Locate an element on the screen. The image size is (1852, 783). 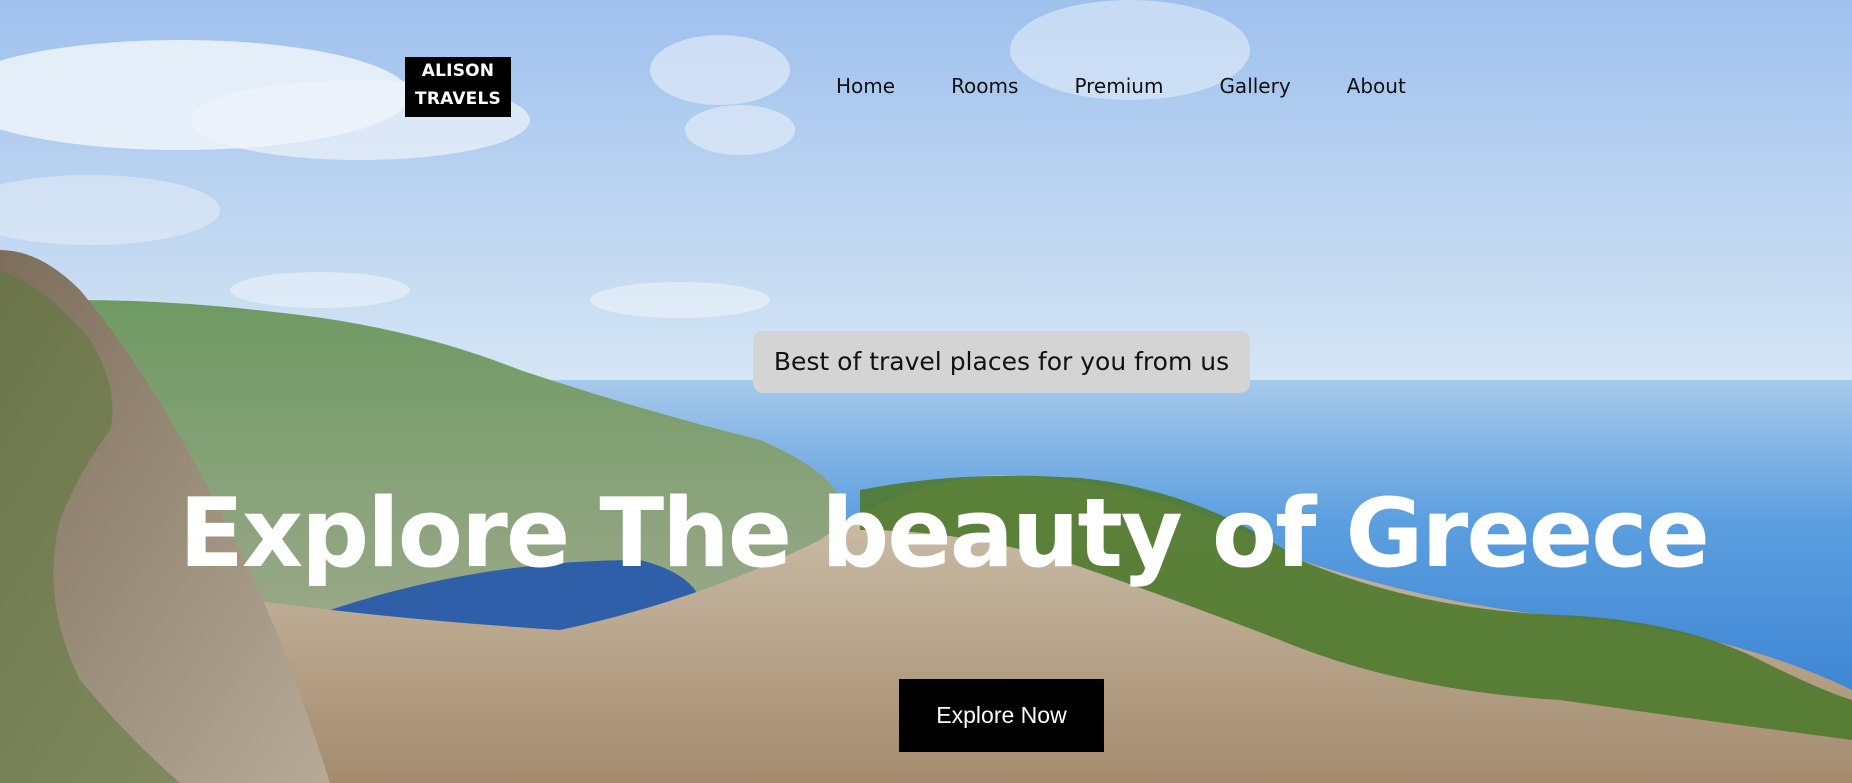
nav-item-rooms: Rooms is located at coordinates (984, 86).